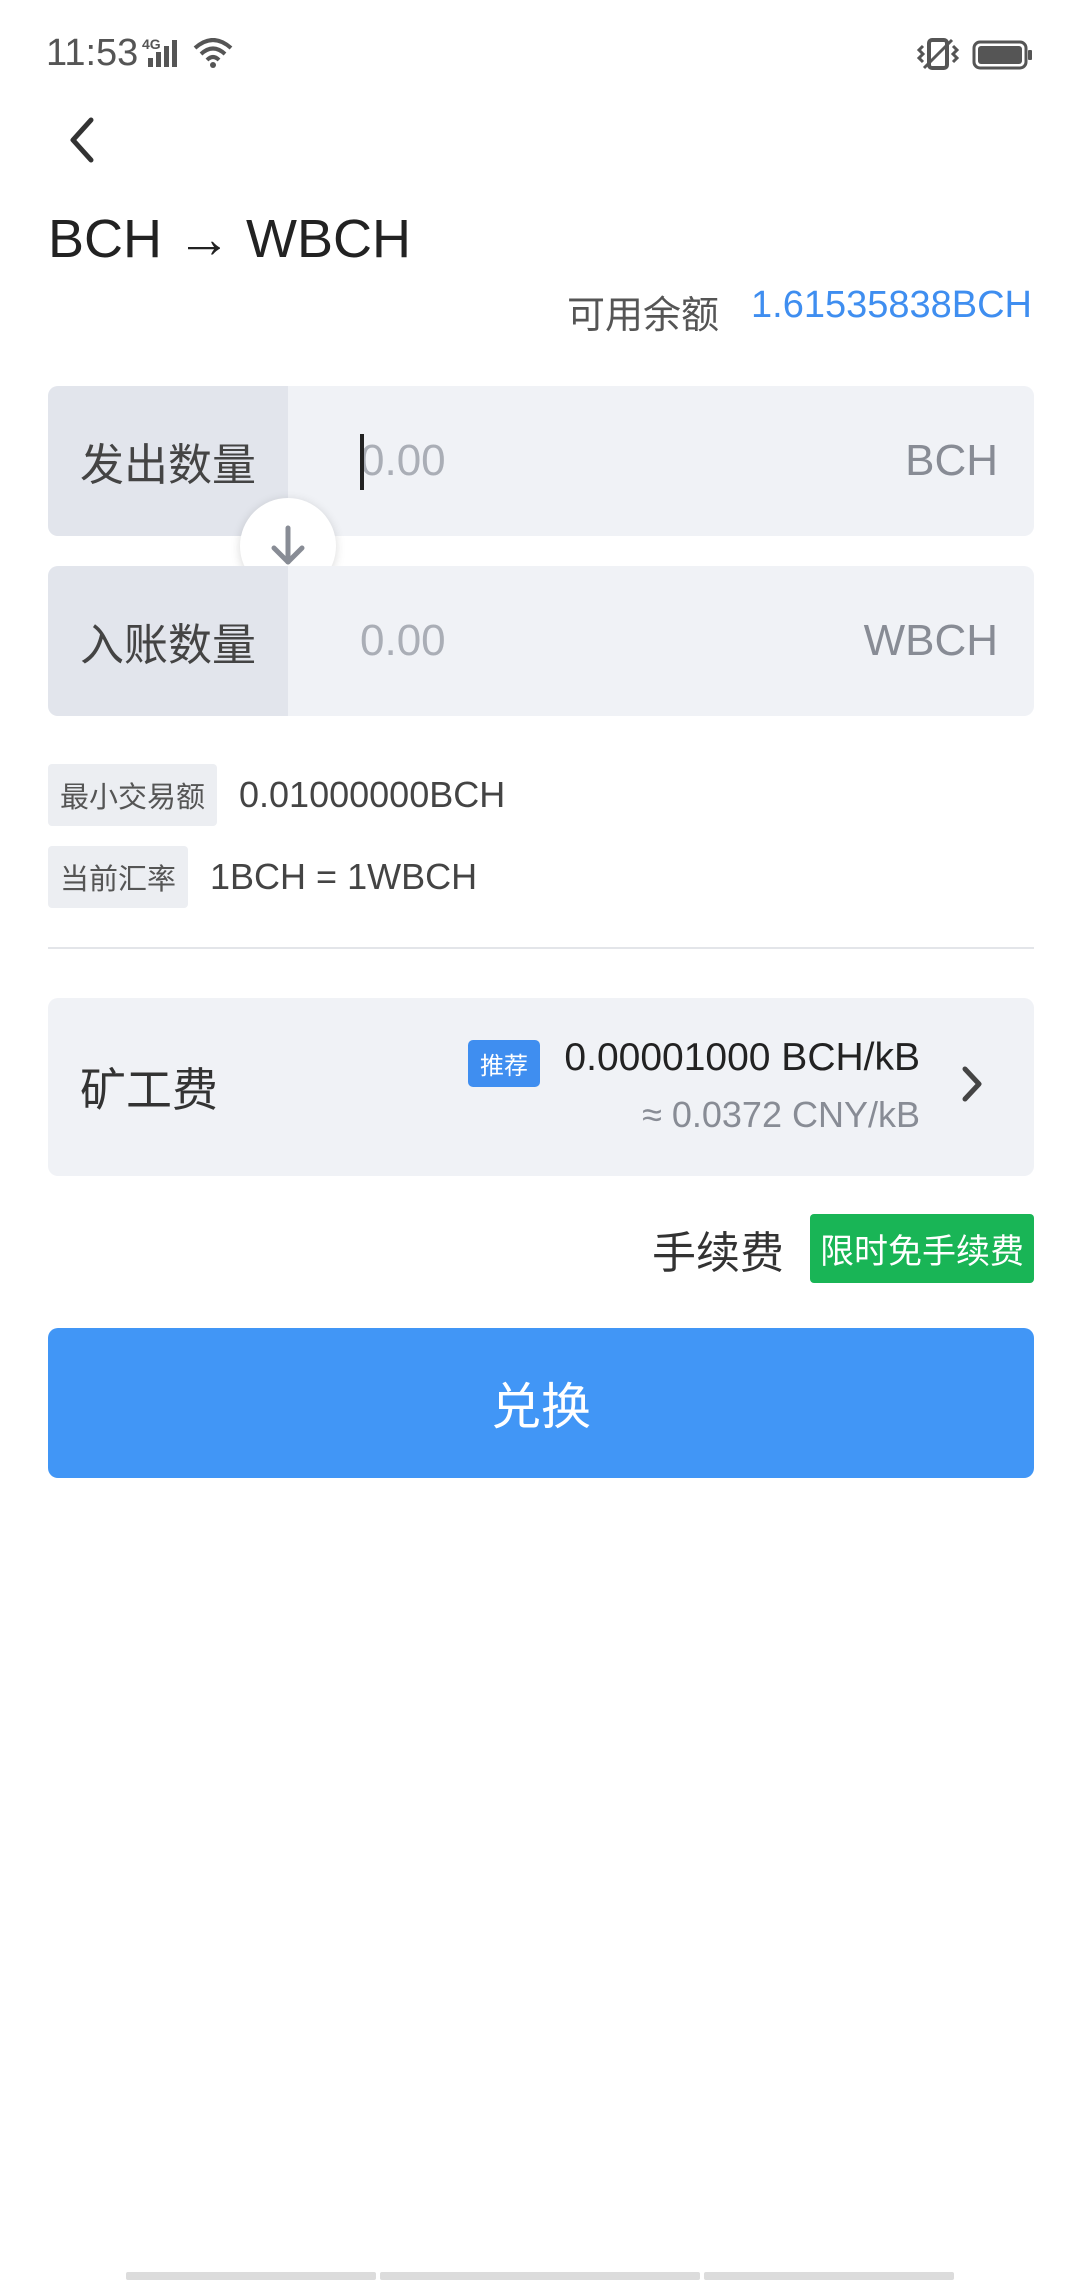  What do you see at coordinates (288, 545) in the screenshot?
I see `arrow-down-icon` at bounding box center [288, 545].